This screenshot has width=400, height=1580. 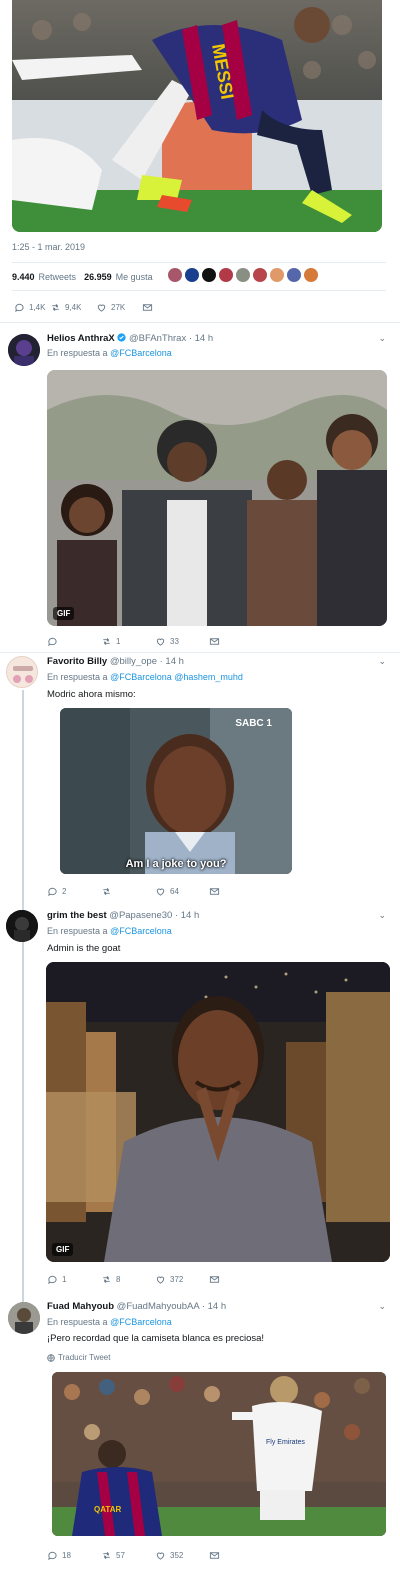 What do you see at coordinates (98, 277) in the screenshot?
I see `likes-count: 26.959` at bounding box center [98, 277].